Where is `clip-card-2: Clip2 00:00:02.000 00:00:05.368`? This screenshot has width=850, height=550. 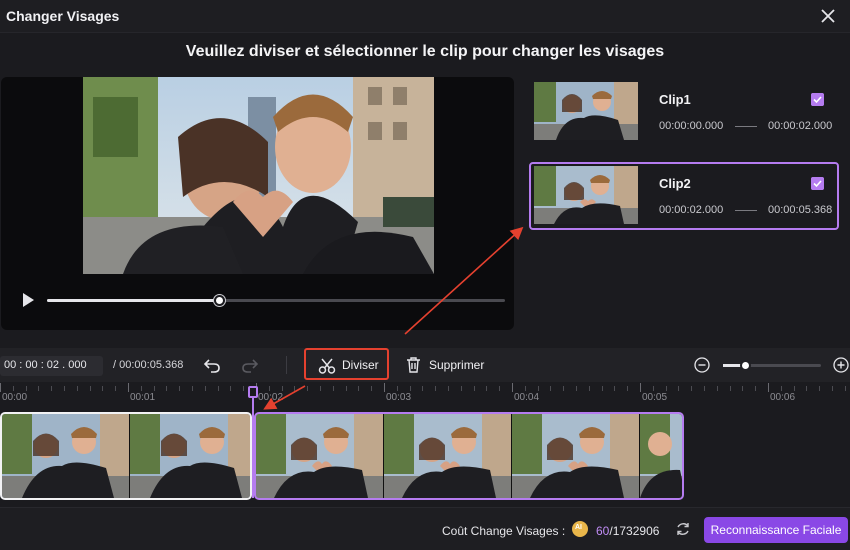 clip-card-2: Clip2 00:00:02.000 00:00:05.368 is located at coordinates (684, 196).